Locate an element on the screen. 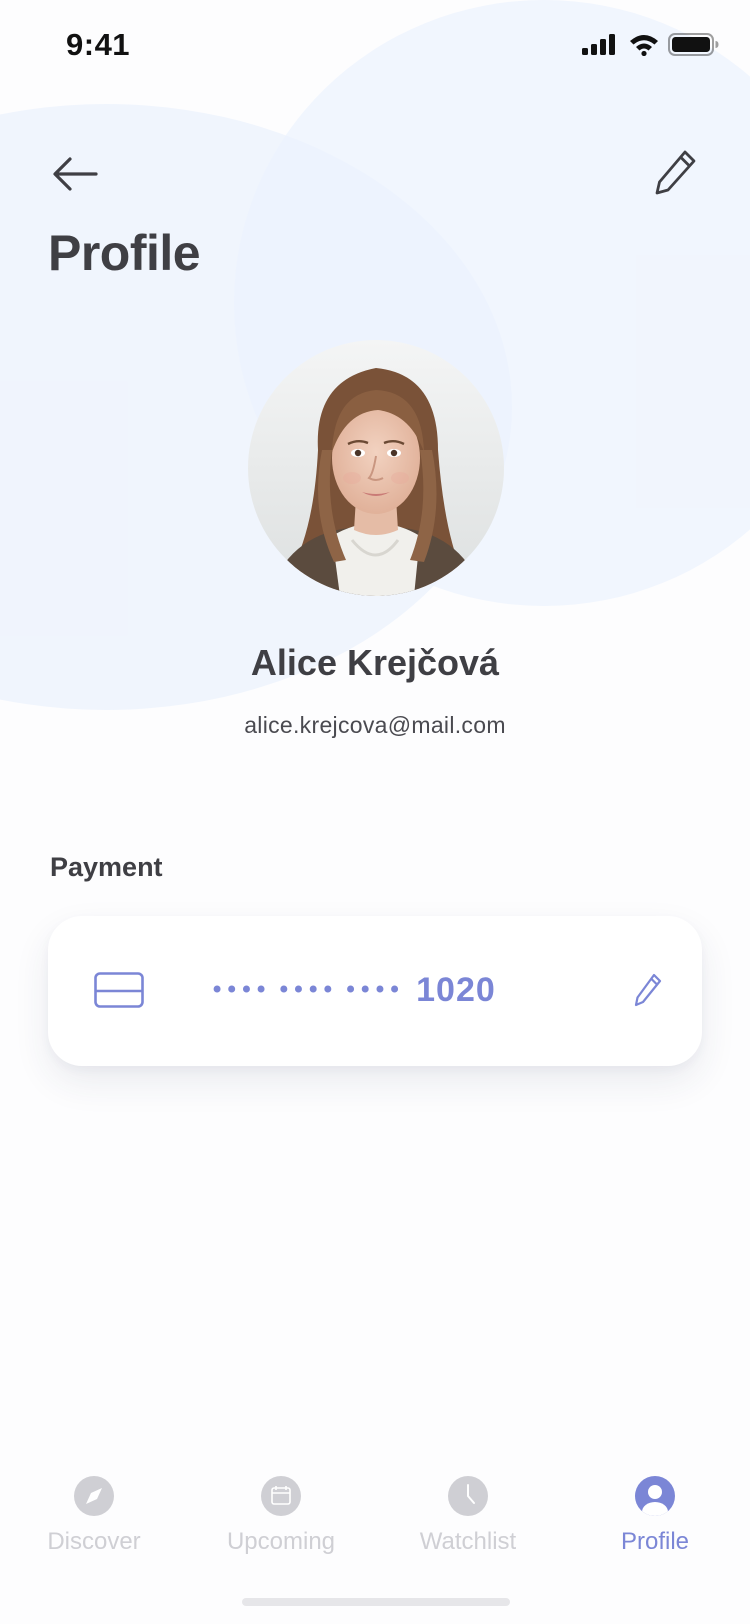 The image size is (750, 1624). status-bar: 9:41 is located at coordinates (375, 47).